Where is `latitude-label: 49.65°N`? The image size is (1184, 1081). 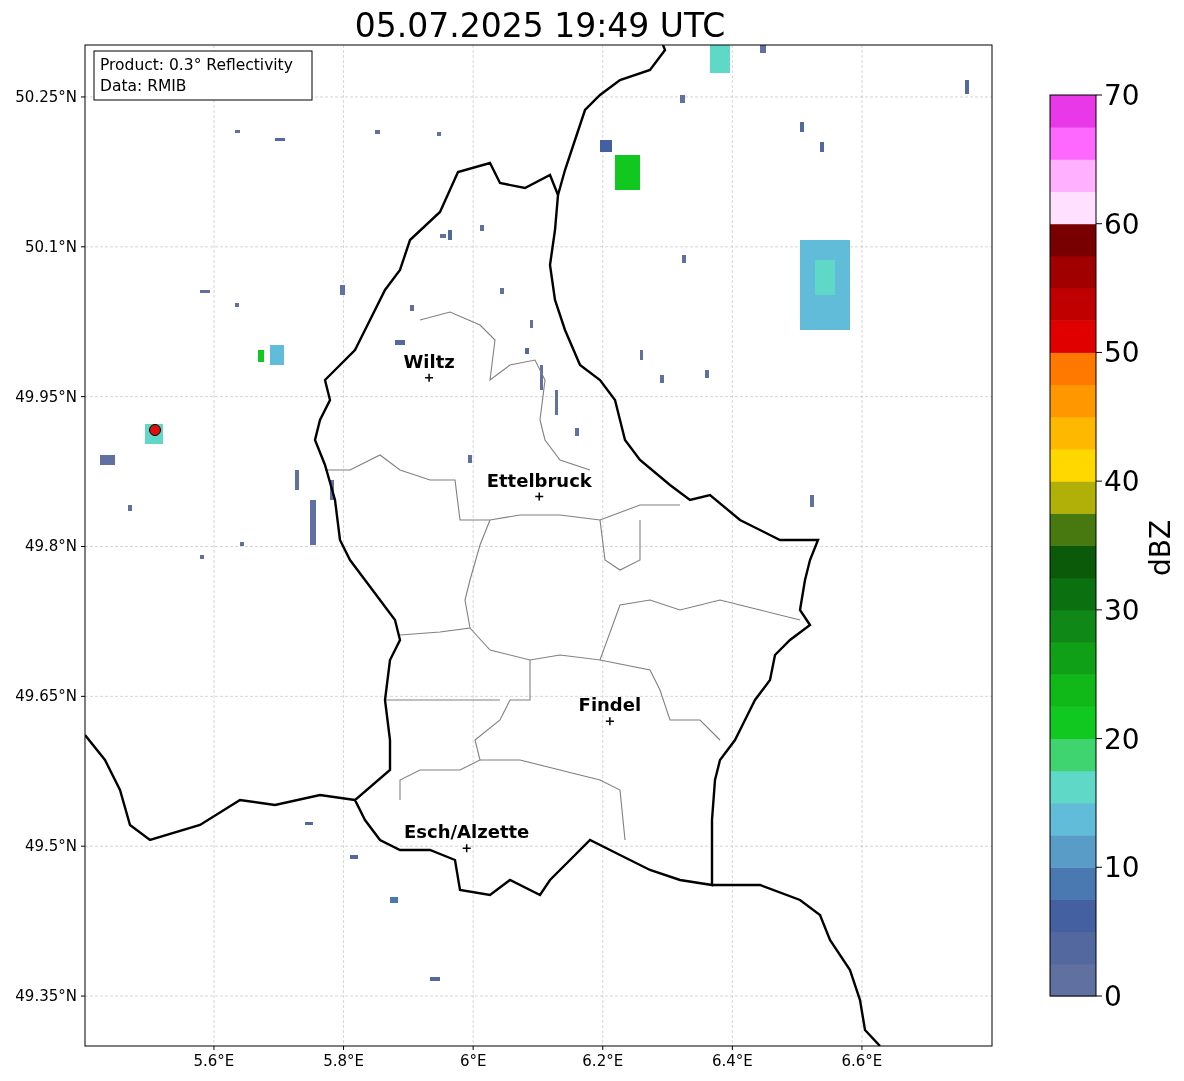 latitude-label: 49.65°N is located at coordinates (46, 696).